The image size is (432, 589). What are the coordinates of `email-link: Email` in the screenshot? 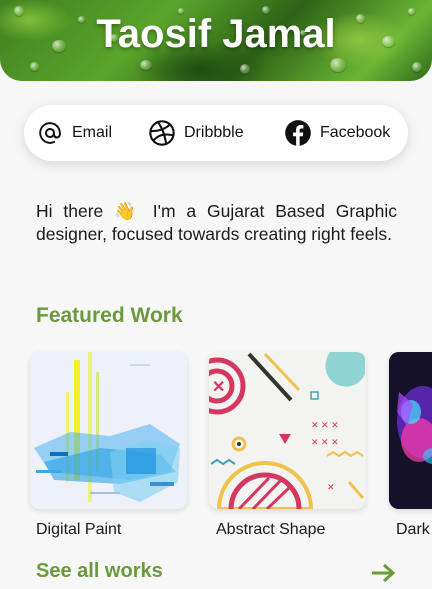 It's located at (74, 133).